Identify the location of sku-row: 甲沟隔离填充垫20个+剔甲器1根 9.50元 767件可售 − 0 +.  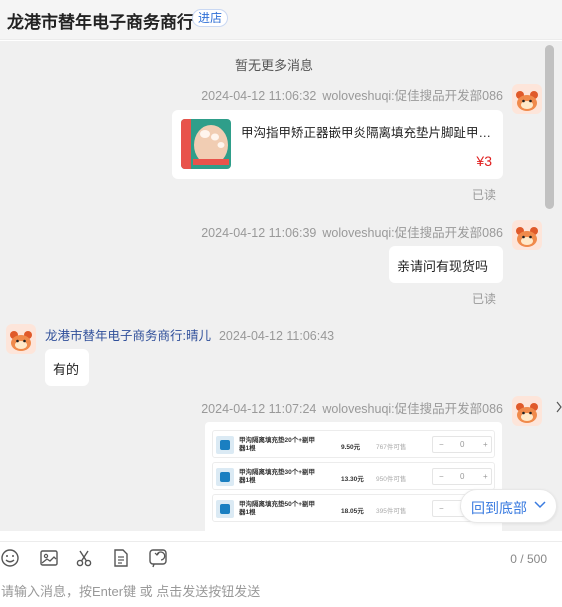
(353, 444).